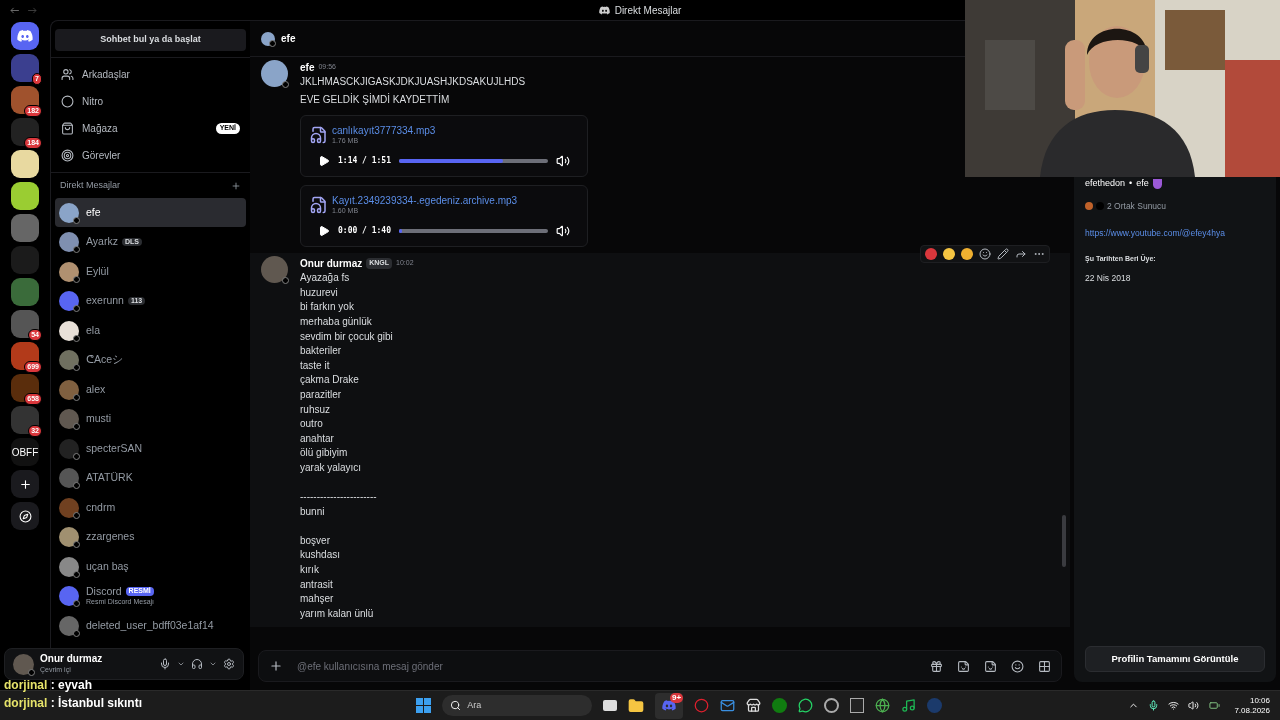 This screenshot has width=1280, height=720. Describe the element at coordinates (424, 705) in the screenshot. I see `start-icon` at that location.